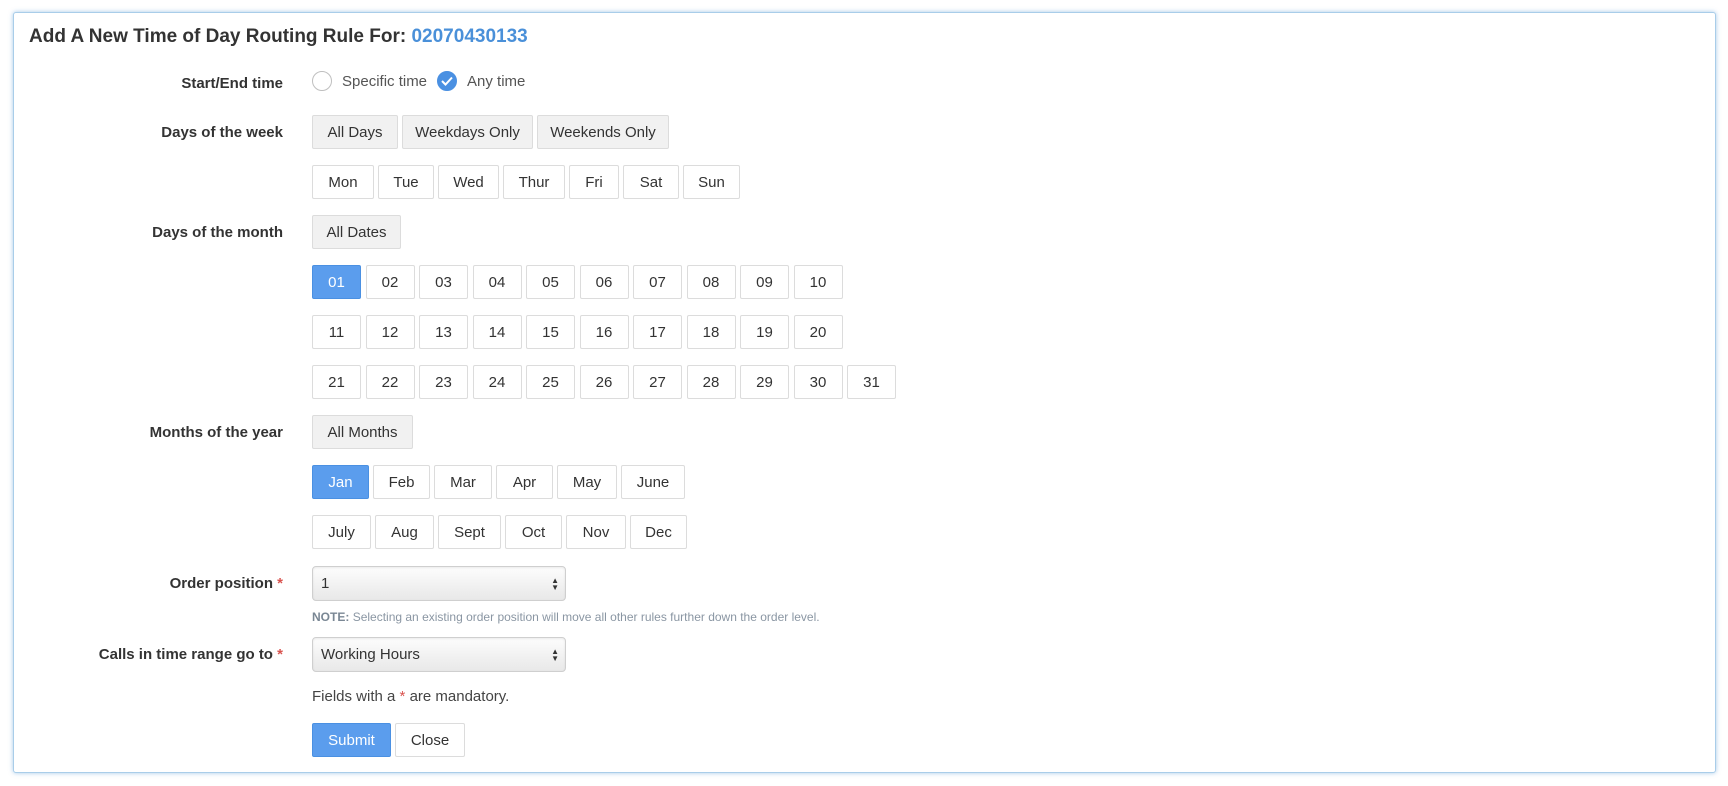 This screenshot has width=1728, height=786. Describe the element at coordinates (221, 583) in the screenshot. I see `order-position-label-text: Order position` at that location.